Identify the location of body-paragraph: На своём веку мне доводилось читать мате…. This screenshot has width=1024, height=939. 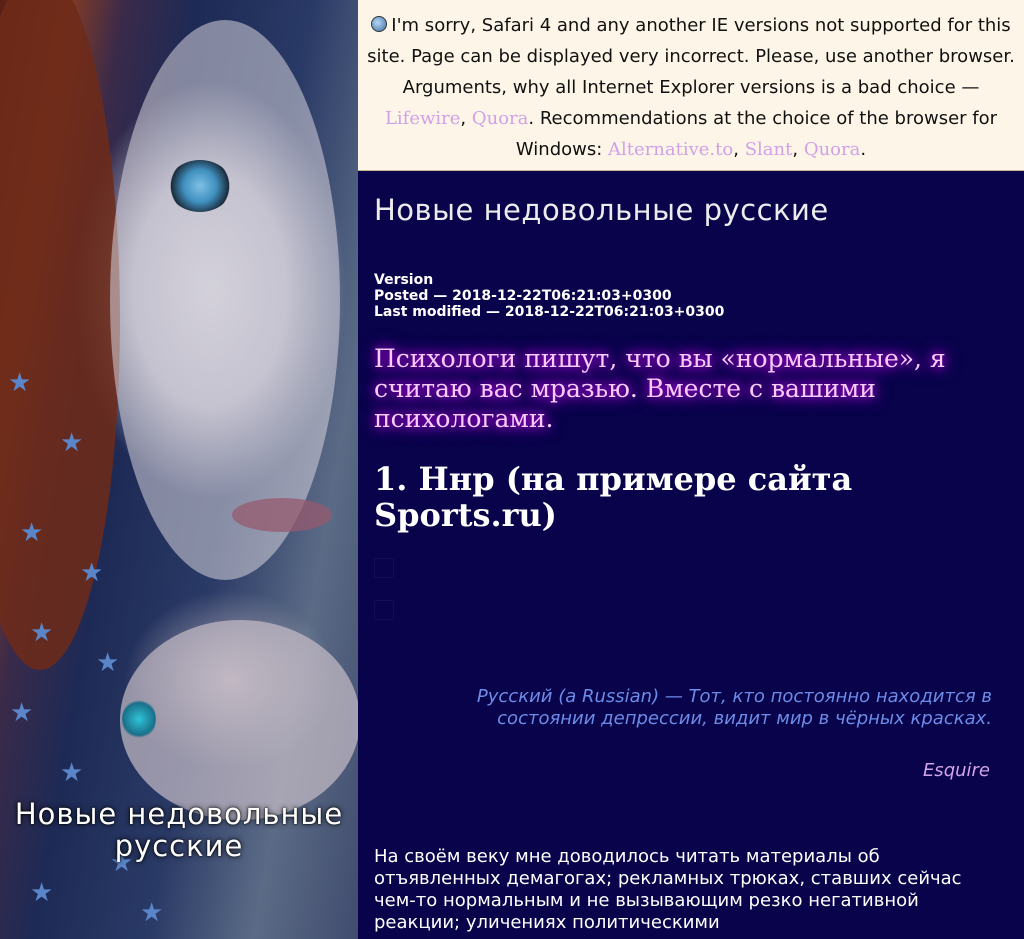
(668, 889).